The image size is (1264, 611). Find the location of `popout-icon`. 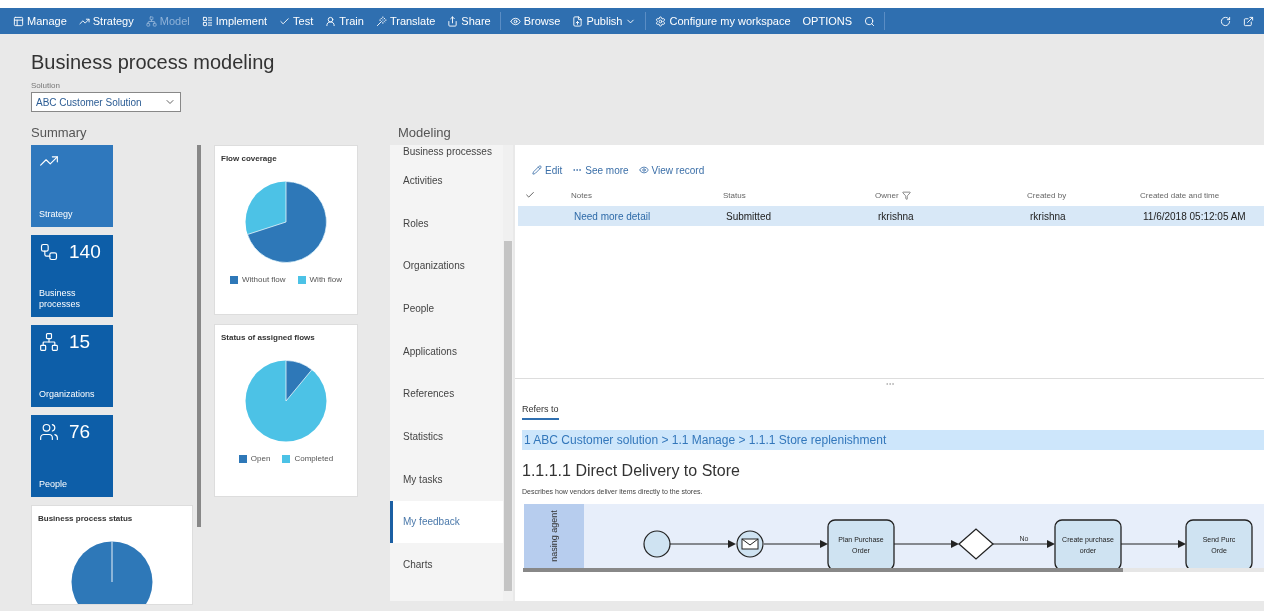

popout-icon is located at coordinates (1248, 21).